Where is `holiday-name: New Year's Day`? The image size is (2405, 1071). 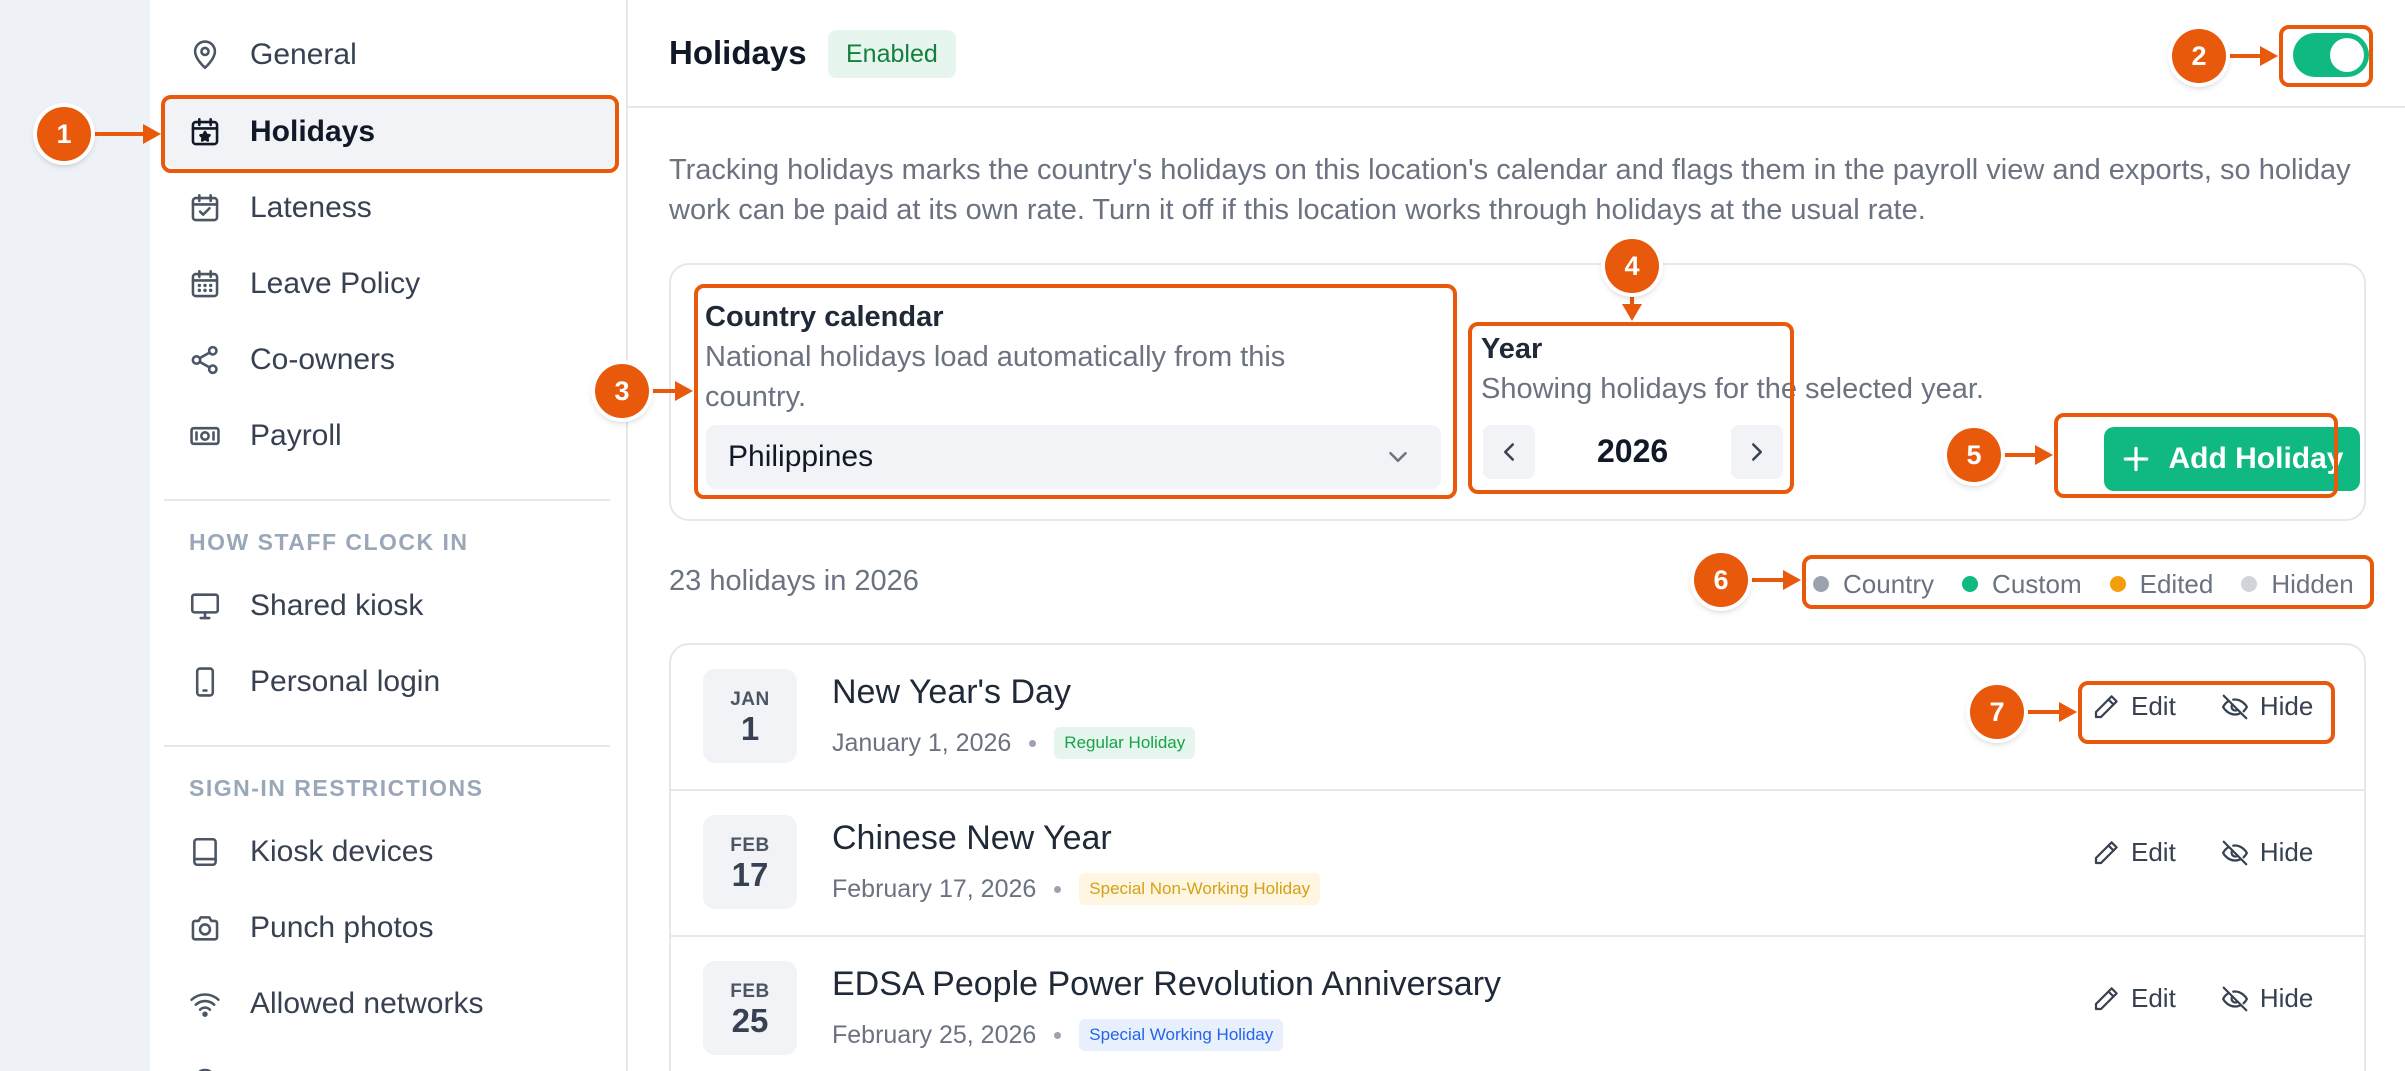
holiday-name: New Year's Day is located at coordinates (951, 692).